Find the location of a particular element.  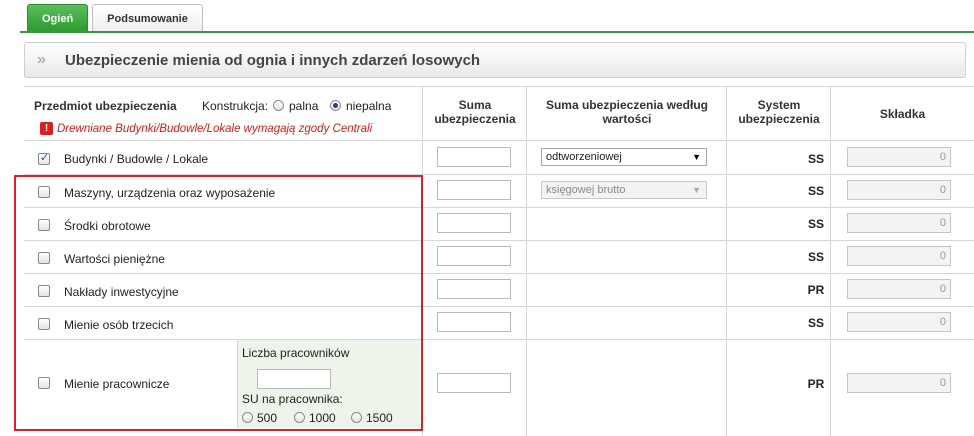

header-subject: Przedmiot ubezpieczenia is located at coordinates (105, 106).